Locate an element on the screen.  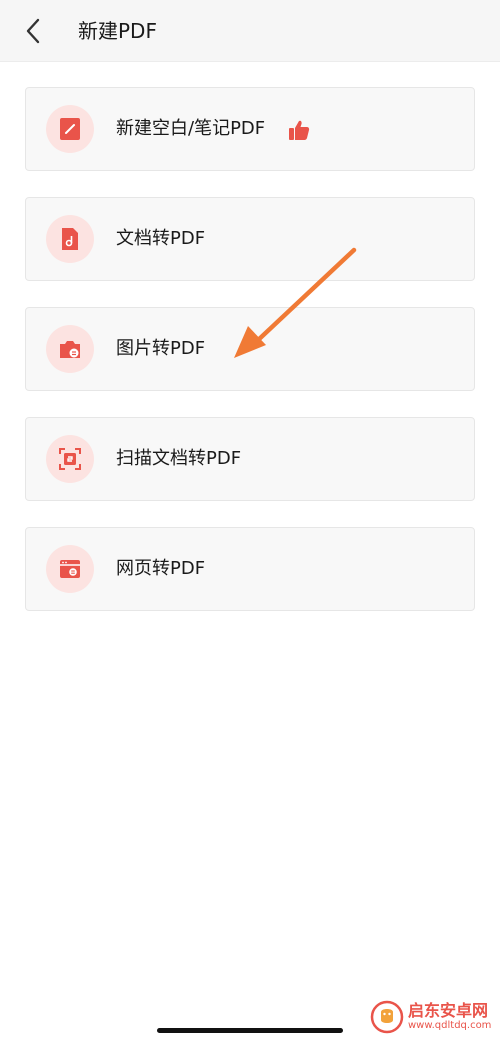
watermark-icon is located at coordinates (387, 1017).